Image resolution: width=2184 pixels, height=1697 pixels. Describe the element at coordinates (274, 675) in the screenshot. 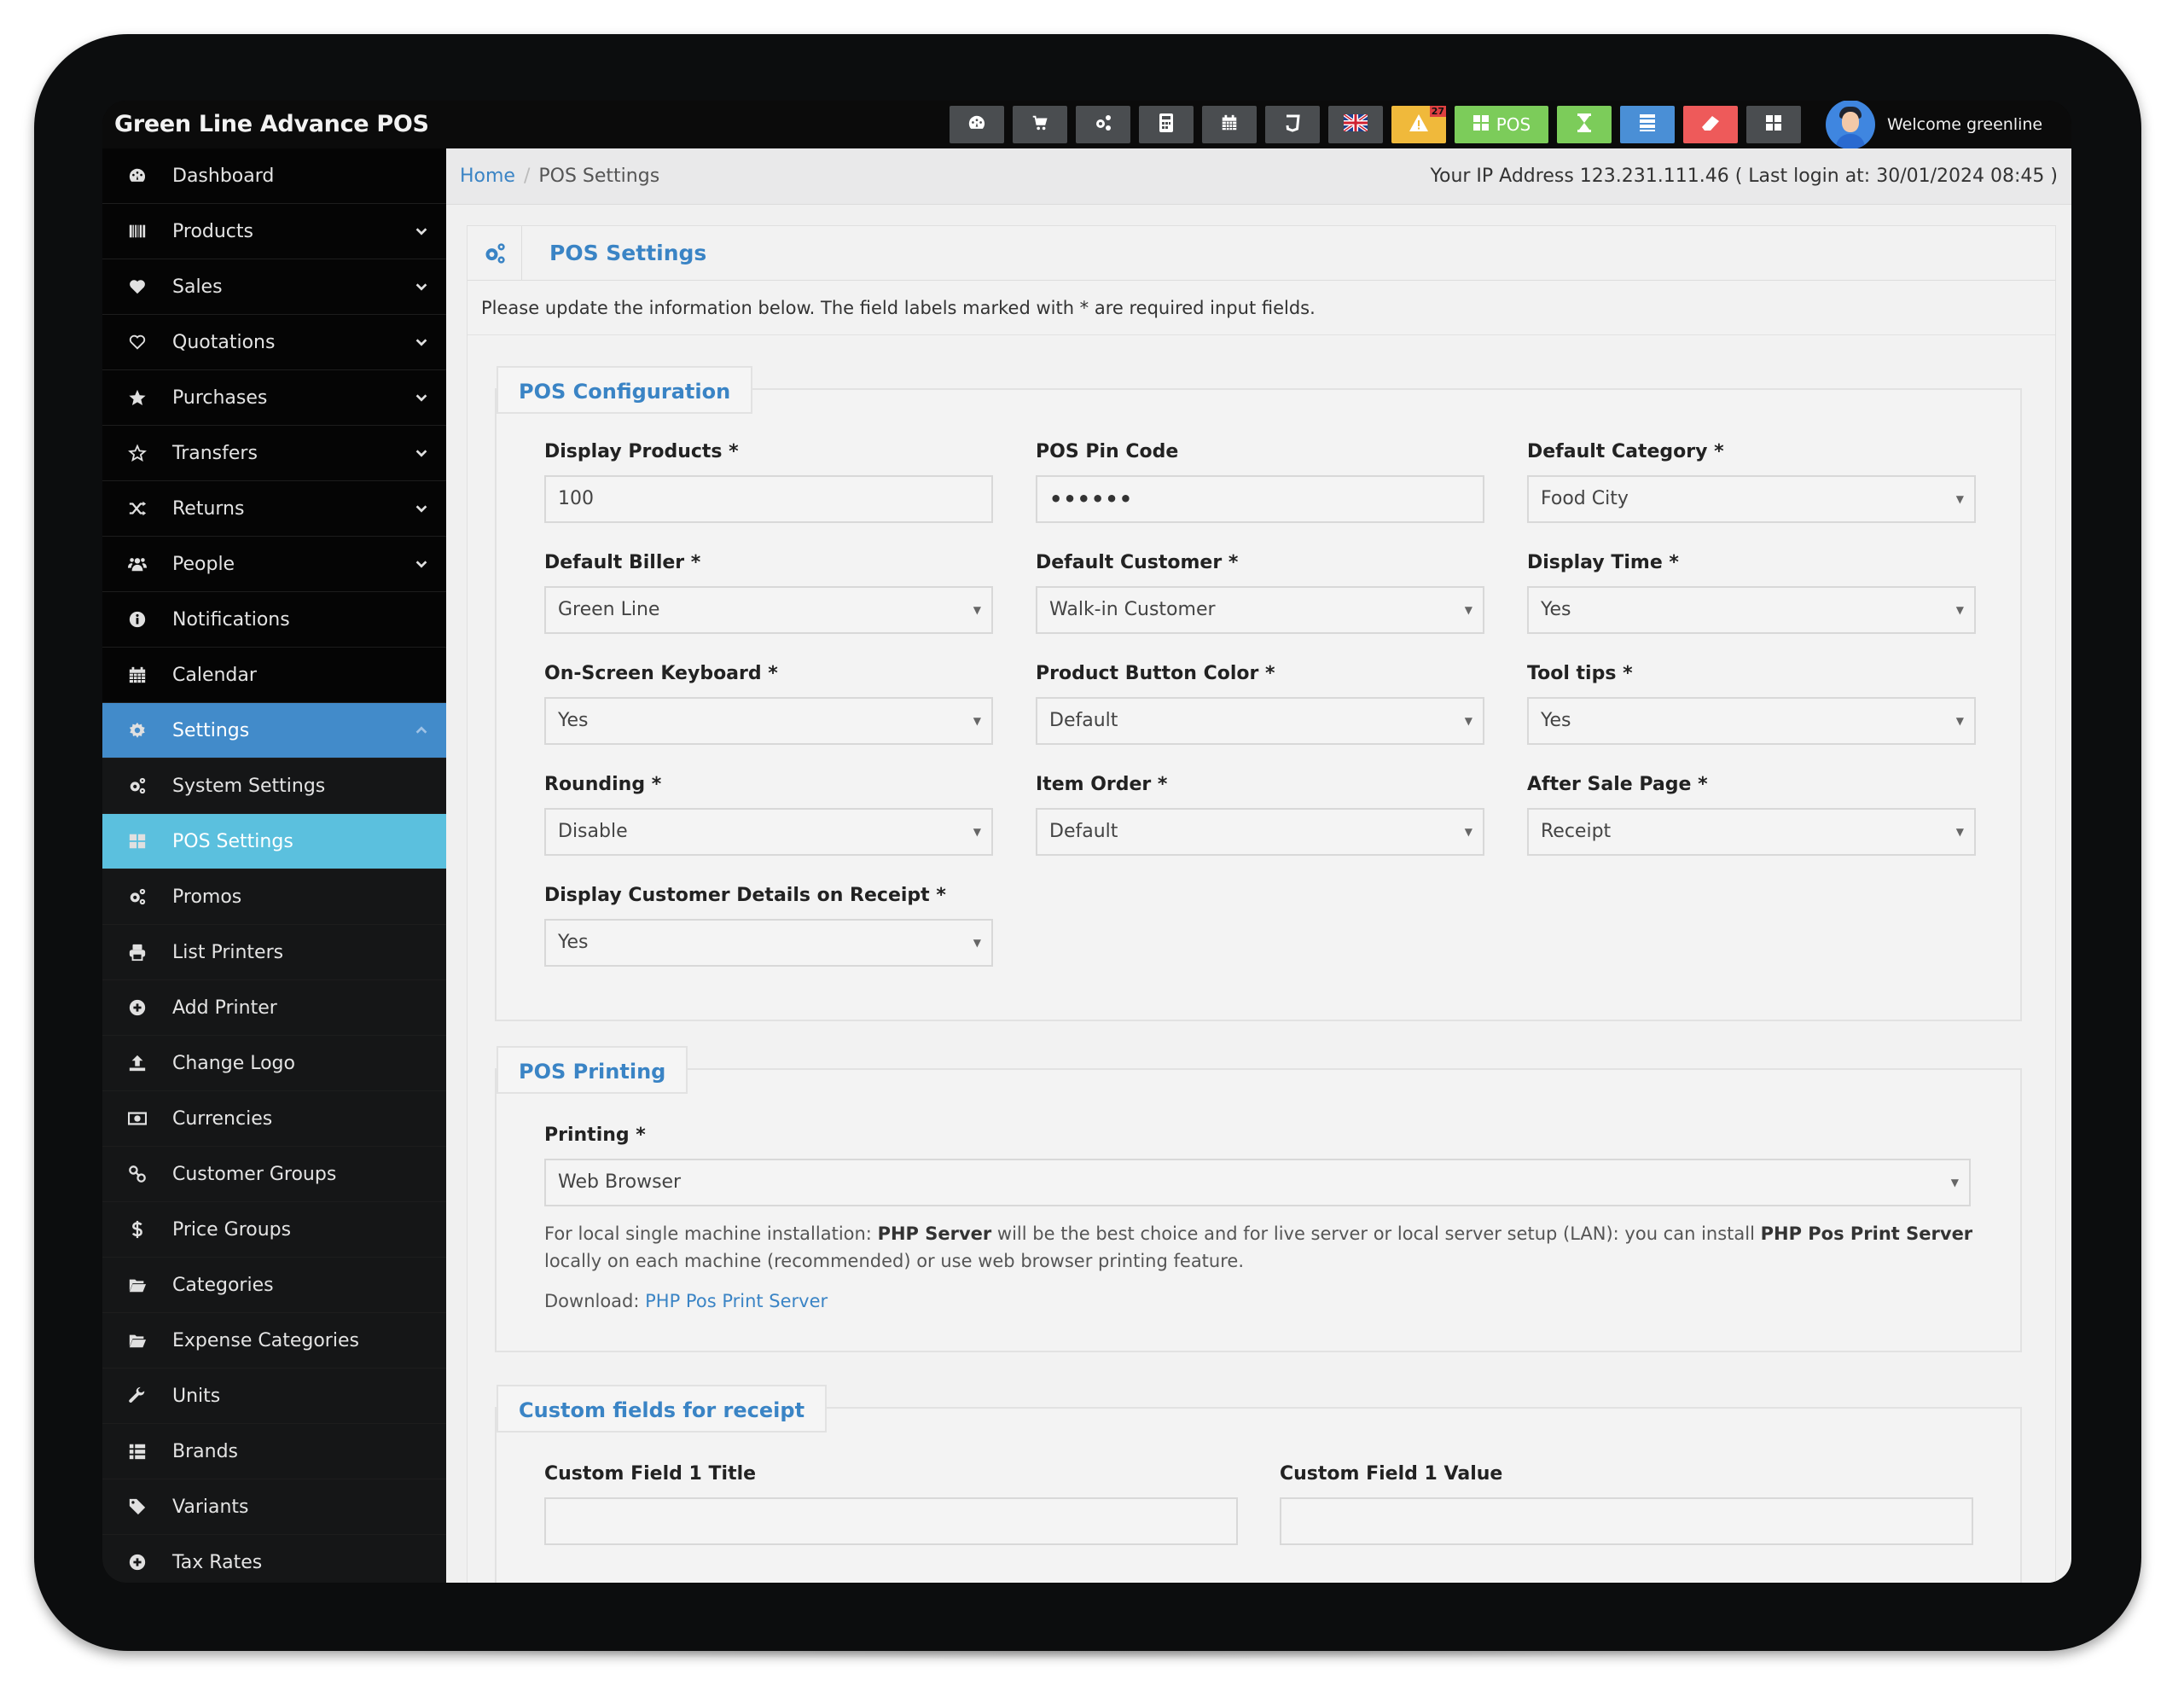

I see `sidebar-item-calendar: Calendar` at that location.